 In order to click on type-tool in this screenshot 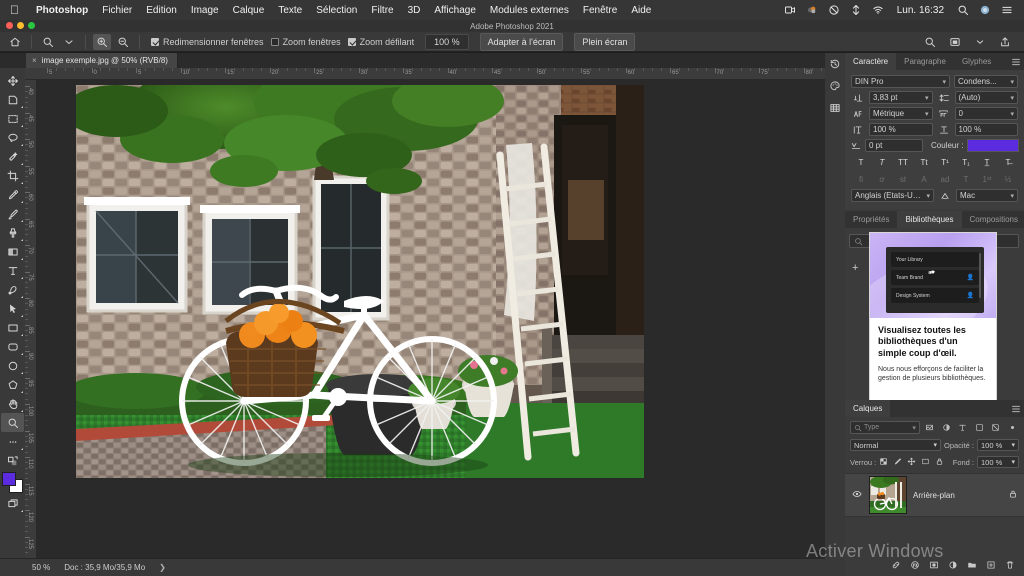, I will do `click(12, 270)`.